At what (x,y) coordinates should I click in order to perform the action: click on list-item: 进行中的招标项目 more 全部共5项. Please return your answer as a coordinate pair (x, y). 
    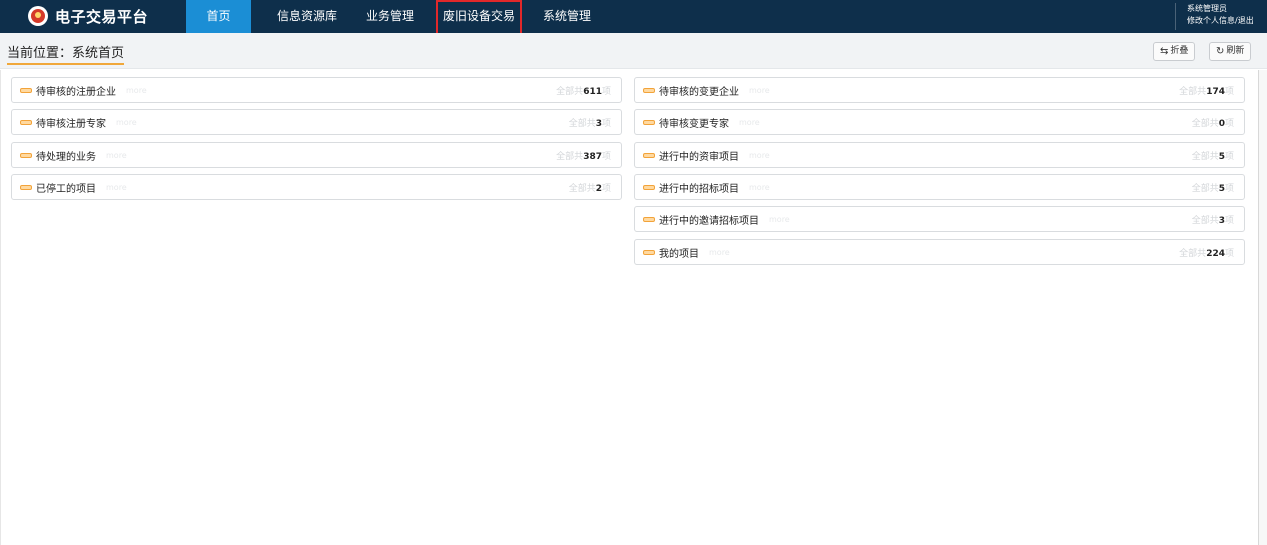
    Looking at the image, I should click on (939, 187).